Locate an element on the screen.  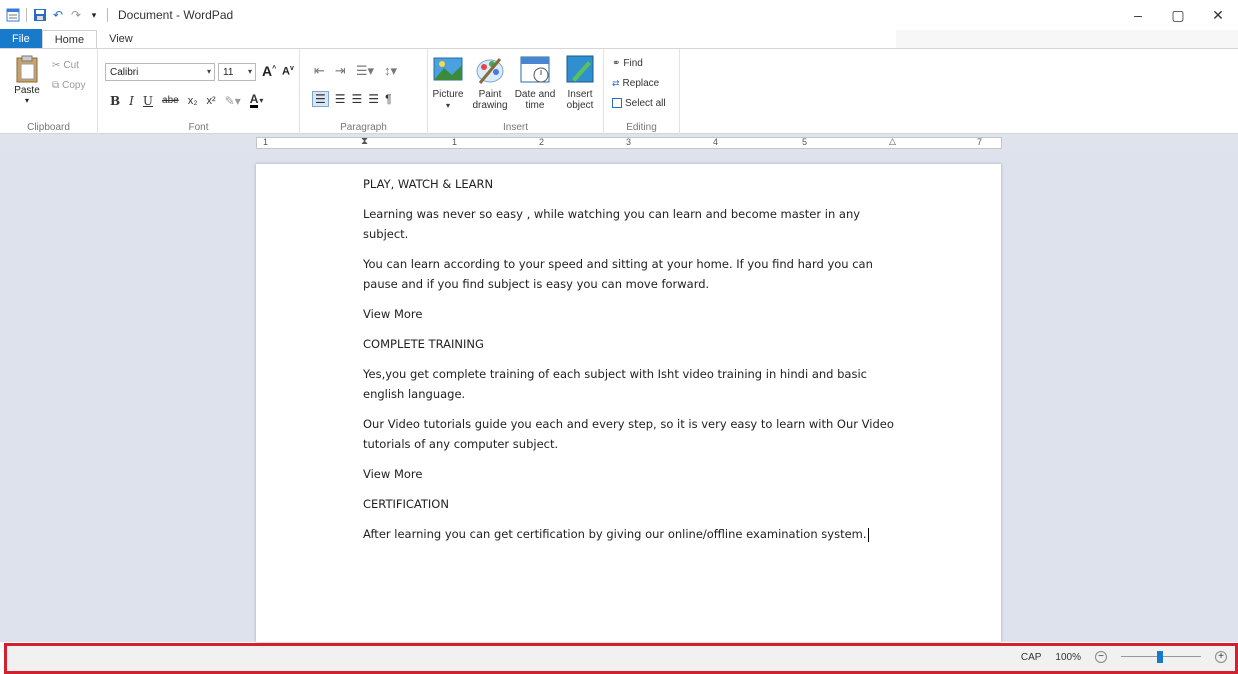
replace-button: ⇄ Replace is located at coordinates (635, 83).